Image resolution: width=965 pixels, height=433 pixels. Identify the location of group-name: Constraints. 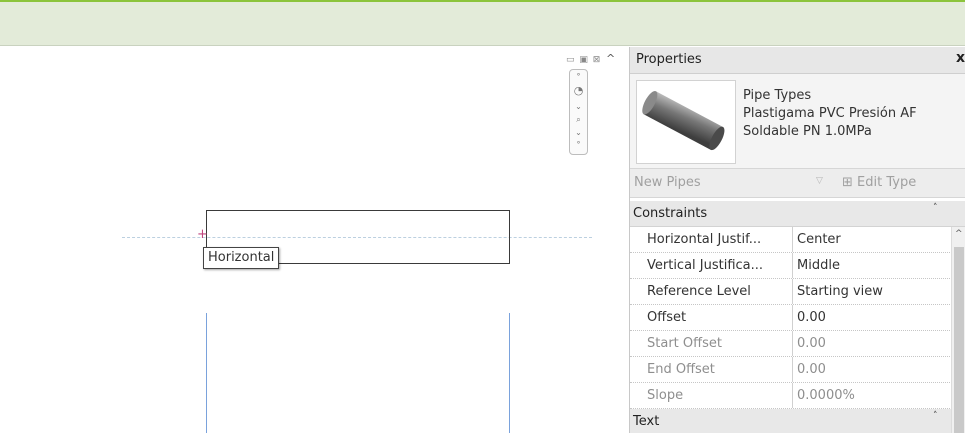
(670, 213).